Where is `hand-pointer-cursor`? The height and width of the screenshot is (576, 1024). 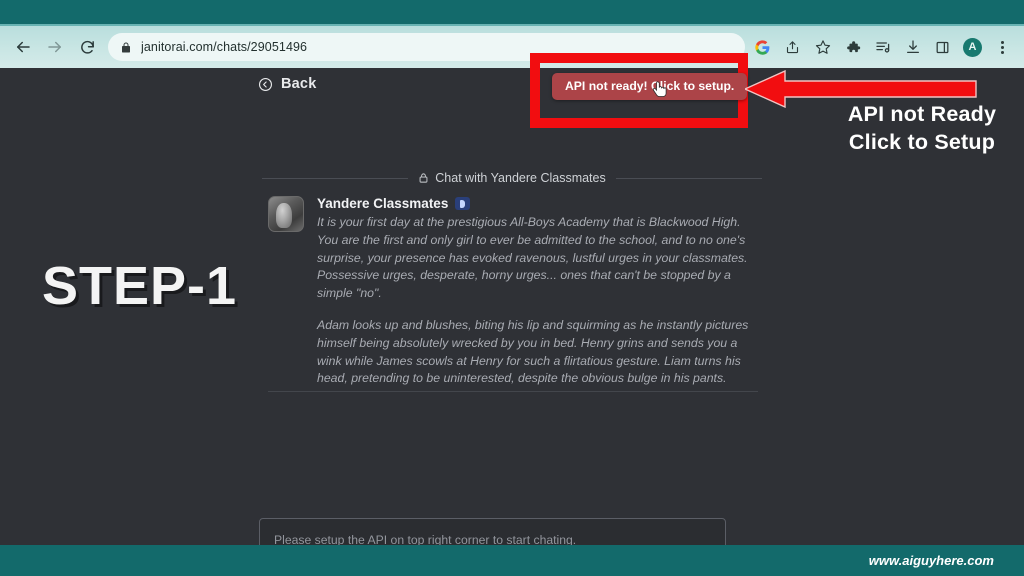 hand-pointer-cursor is located at coordinates (659, 89).